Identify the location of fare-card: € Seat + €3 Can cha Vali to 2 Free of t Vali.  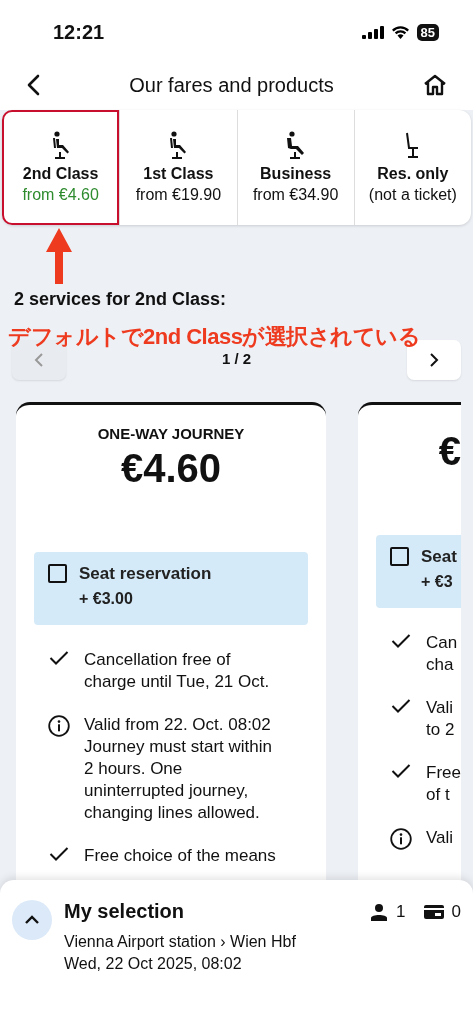
(409, 641).